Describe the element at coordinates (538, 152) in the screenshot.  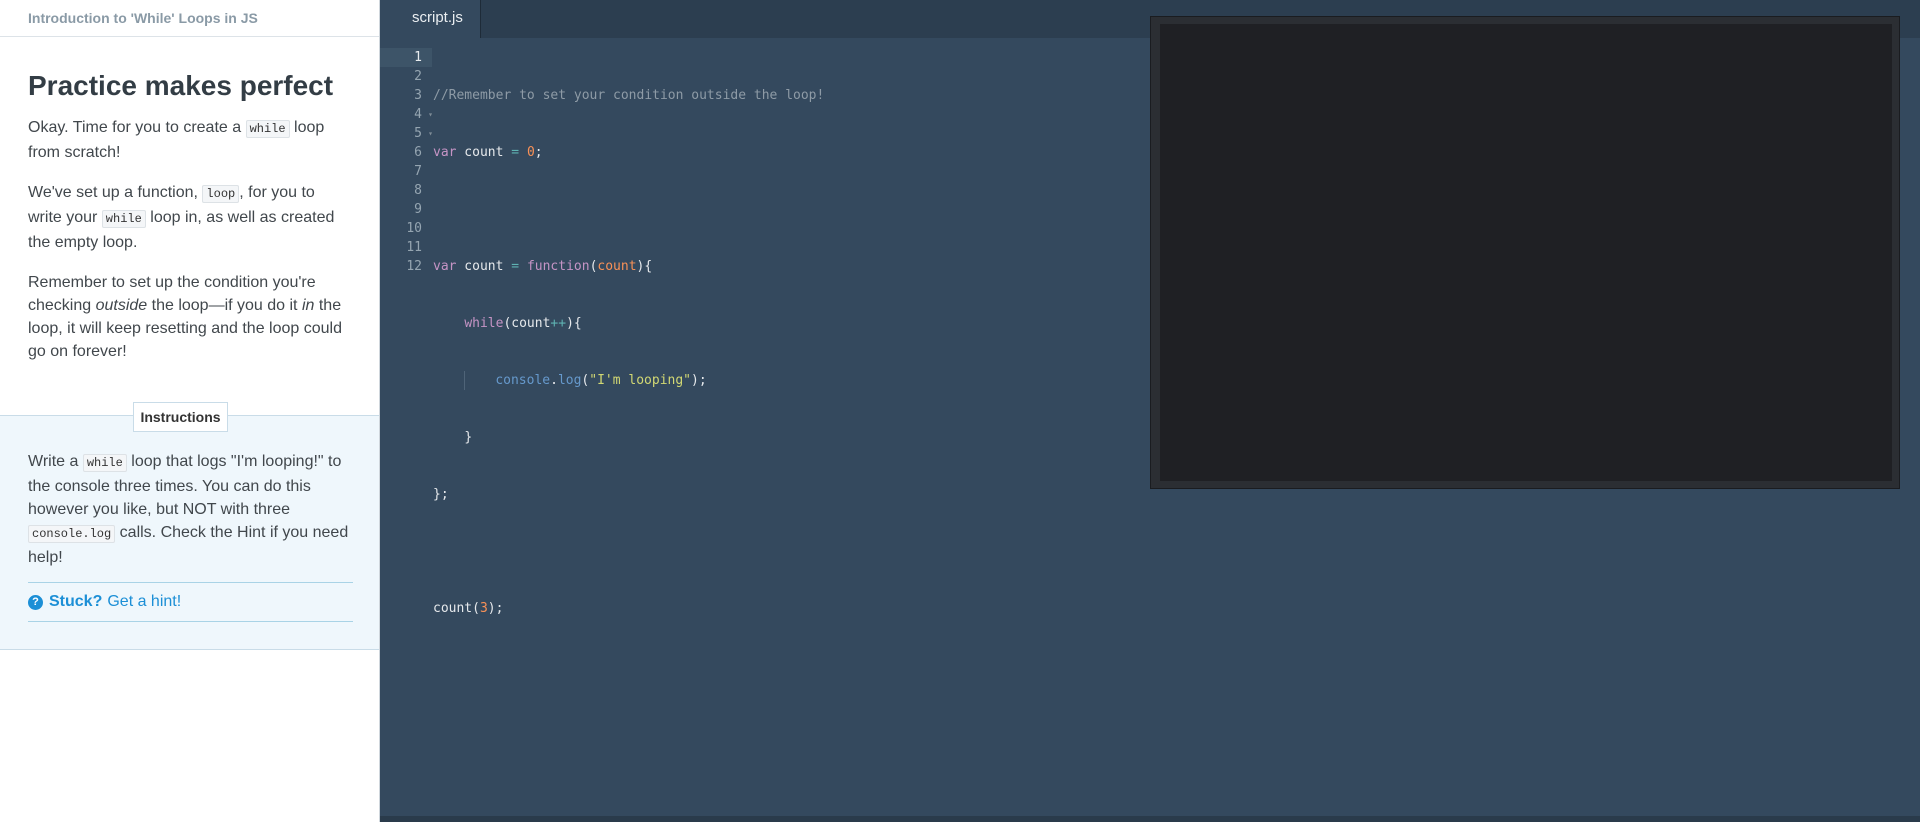
I see `punctuation: ;` at that location.